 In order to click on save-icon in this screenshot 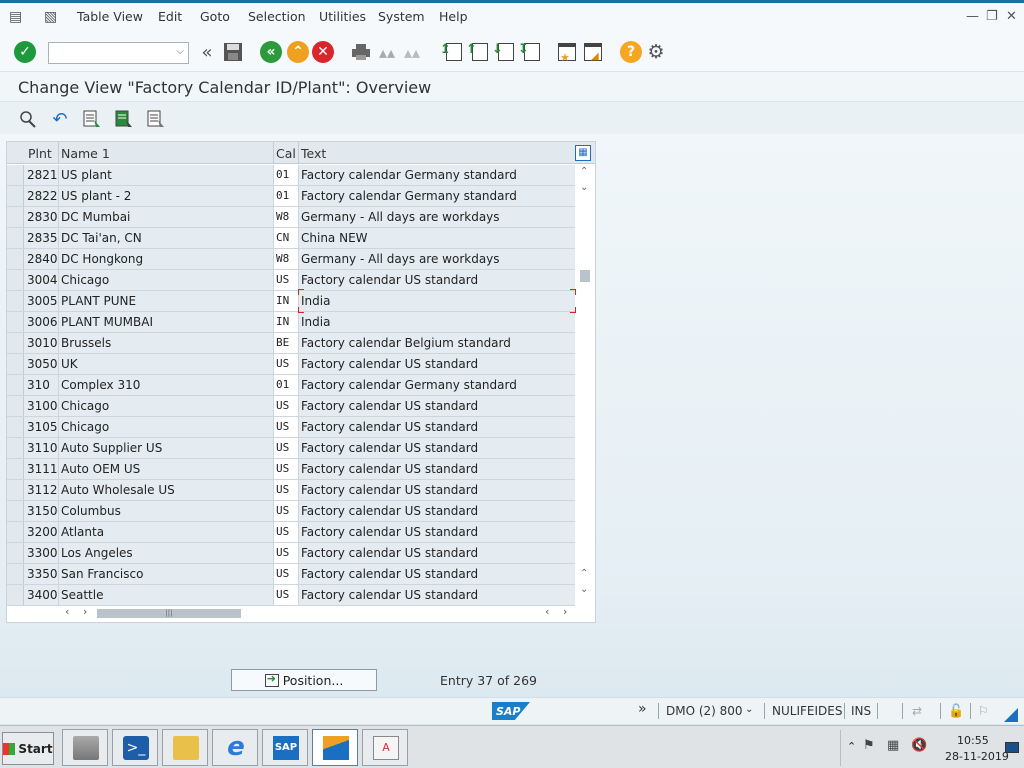, I will do `click(233, 52)`.